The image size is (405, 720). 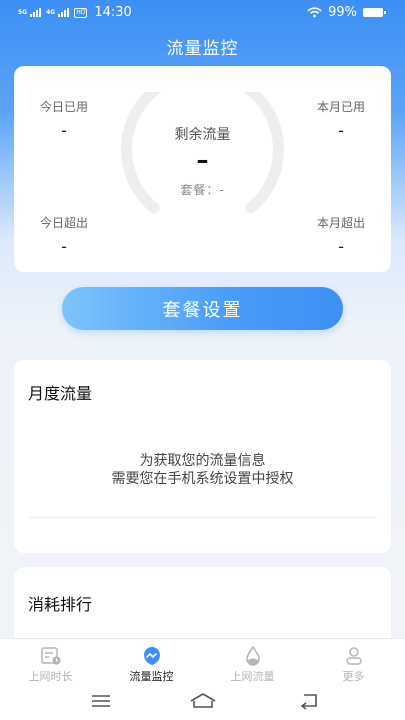 I want to click on tab-online-time: 上网时长, so click(x=50, y=663).